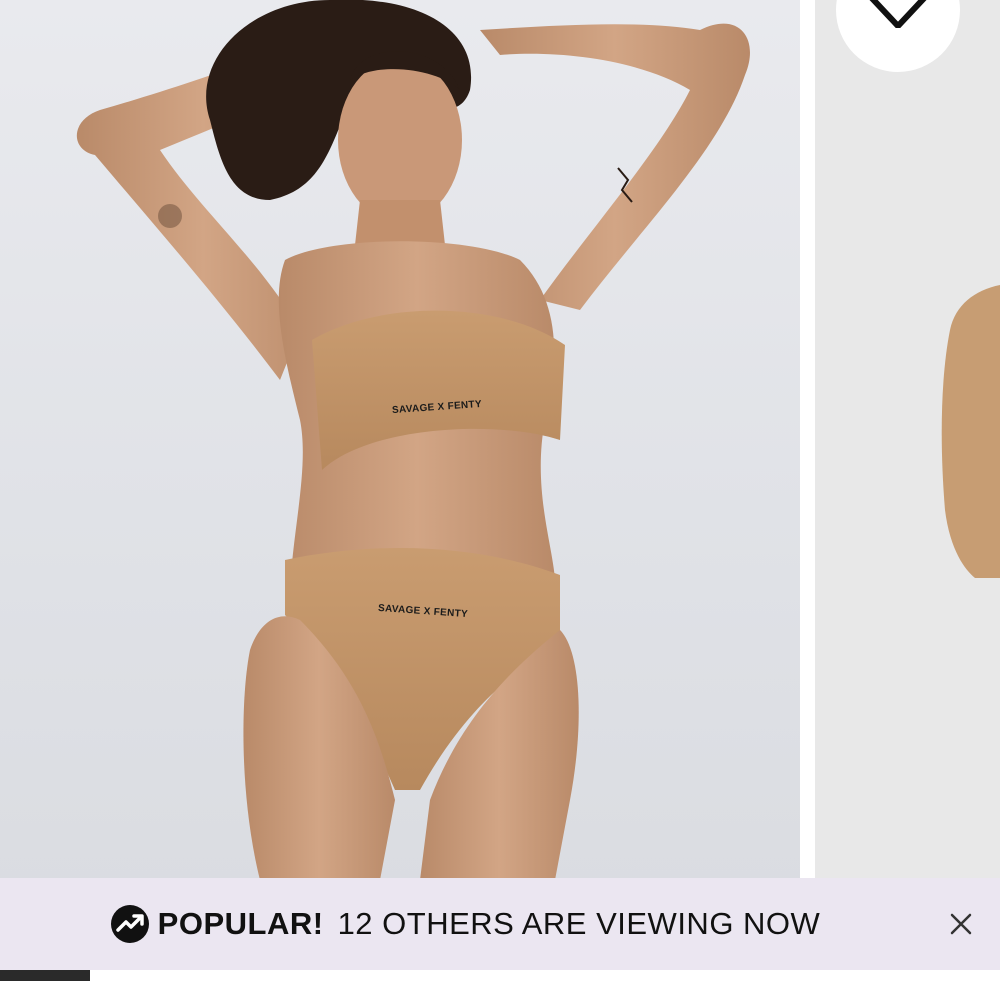 This screenshot has width=1000, height=1000. What do you see at coordinates (240, 923) in the screenshot?
I see `popular-label: POPULAR!` at bounding box center [240, 923].